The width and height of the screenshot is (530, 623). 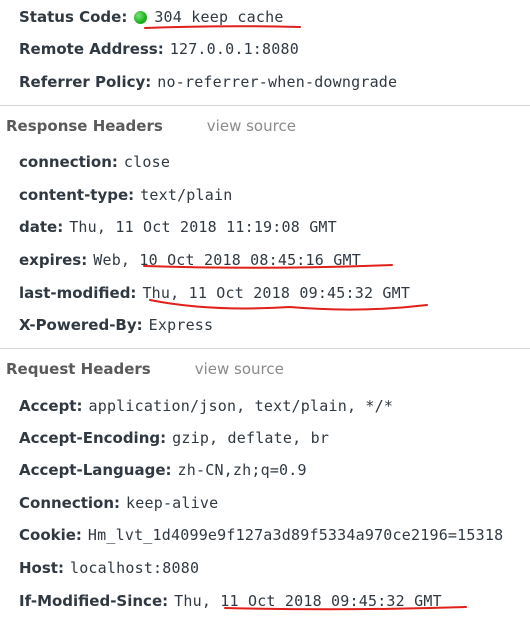 I want to click on header-value: keep-alive, so click(x=172, y=503).